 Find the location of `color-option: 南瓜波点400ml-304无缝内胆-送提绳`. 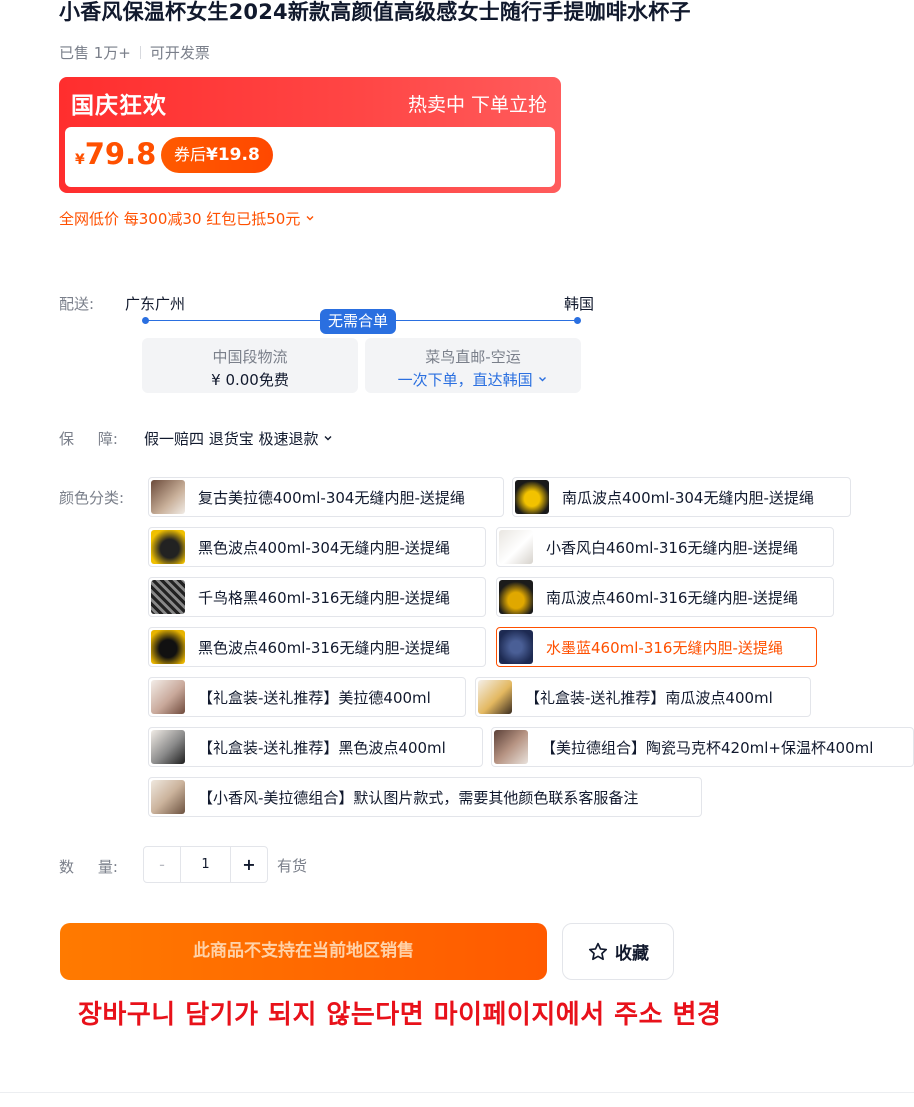

color-option: 南瓜波点400ml-304无缝内胆-送提绳 is located at coordinates (681, 497).